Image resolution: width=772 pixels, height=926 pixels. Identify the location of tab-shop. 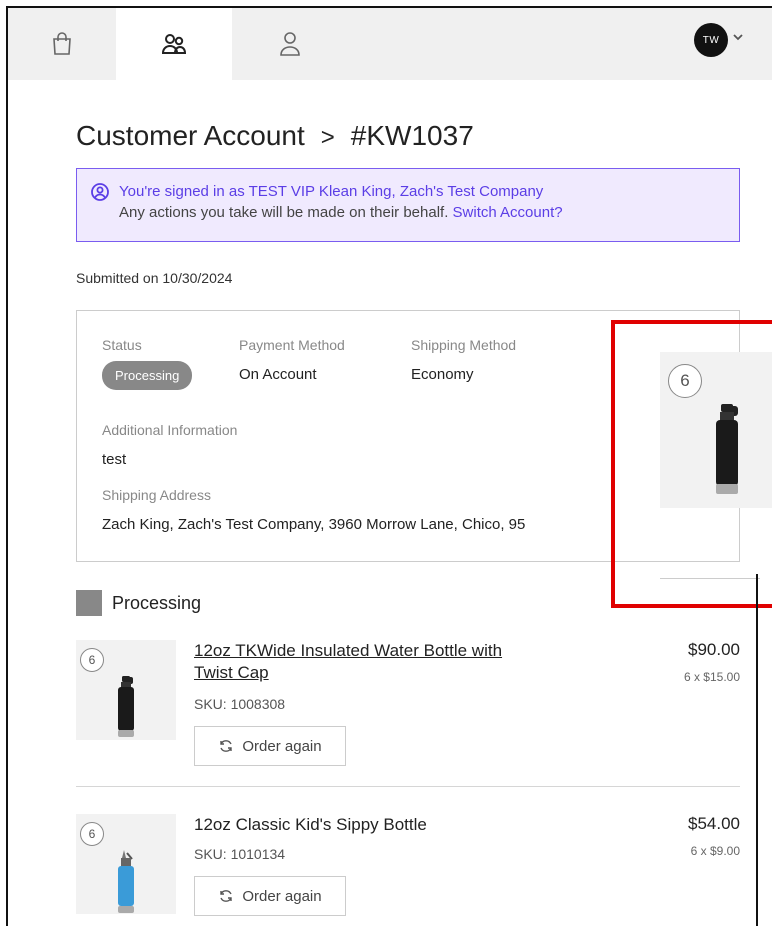
(62, 44).